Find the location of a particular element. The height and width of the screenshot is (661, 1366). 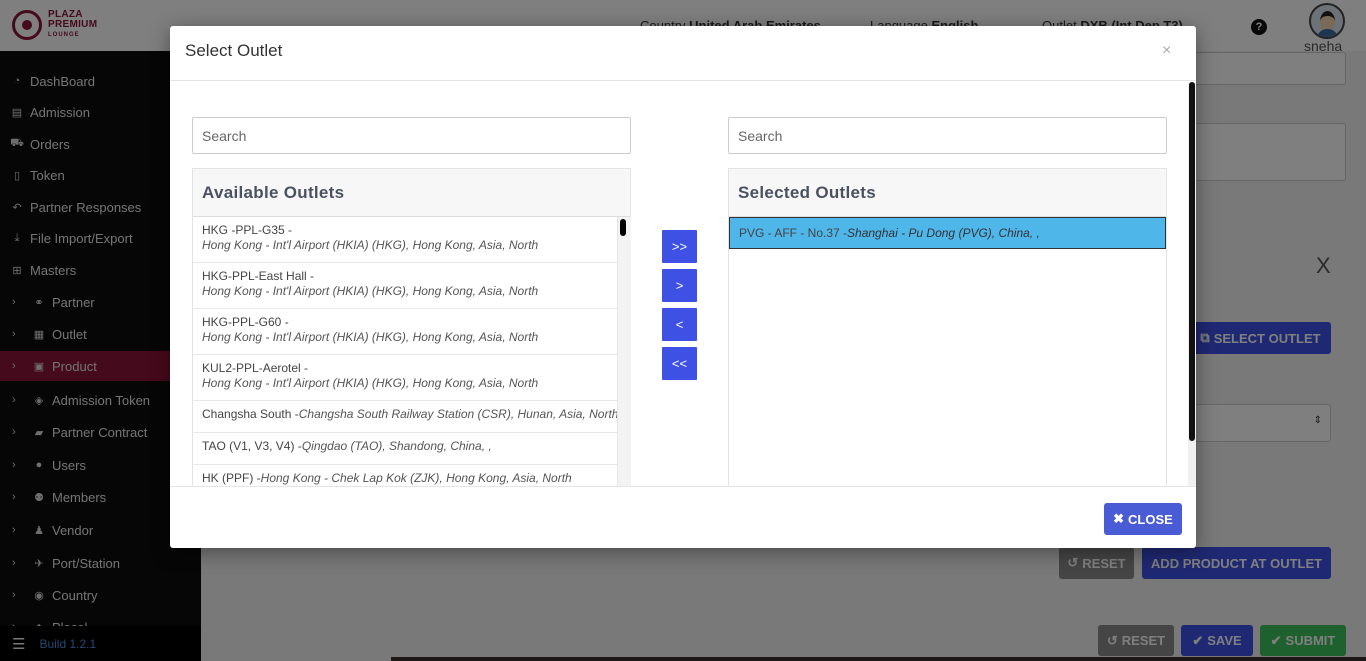

outlet-code: HK (PPF) - is located at coordinates (231, 478).